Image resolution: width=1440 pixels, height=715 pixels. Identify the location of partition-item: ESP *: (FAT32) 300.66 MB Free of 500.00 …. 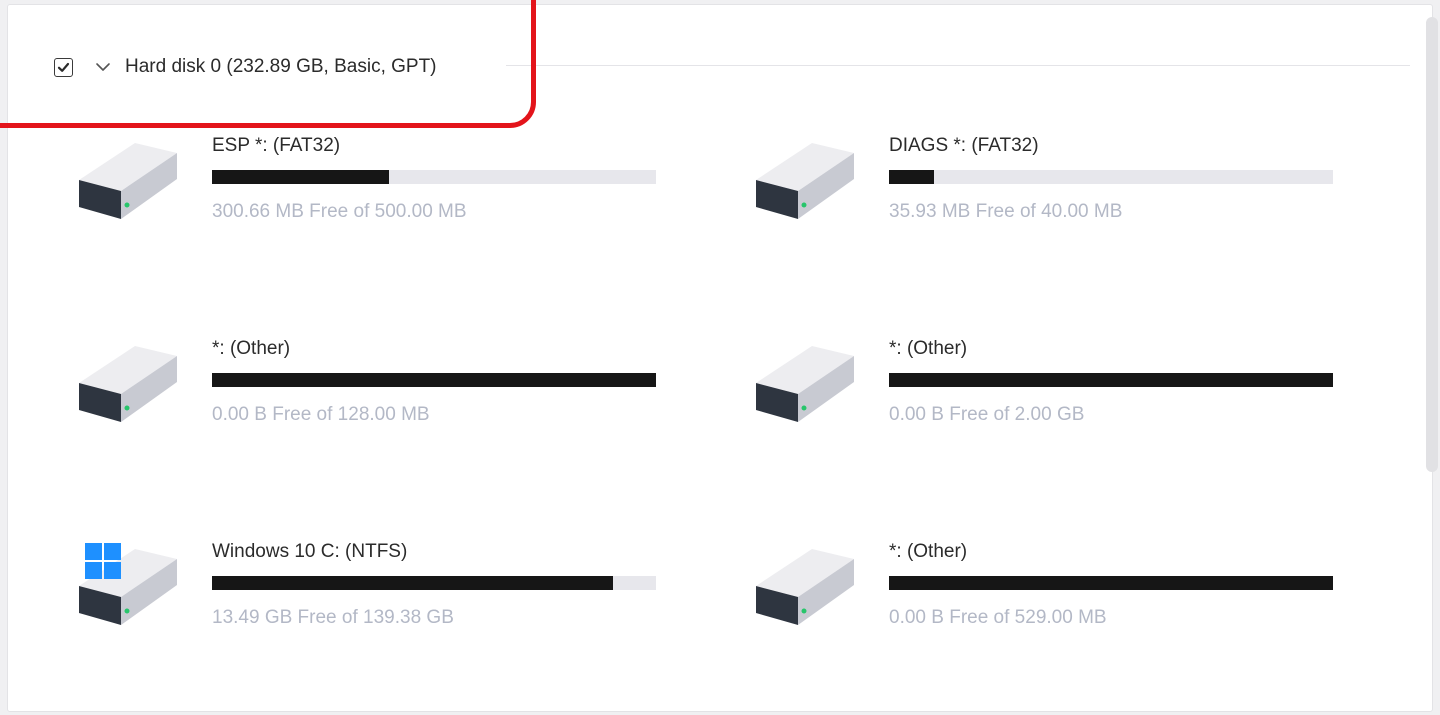
(397, 190).